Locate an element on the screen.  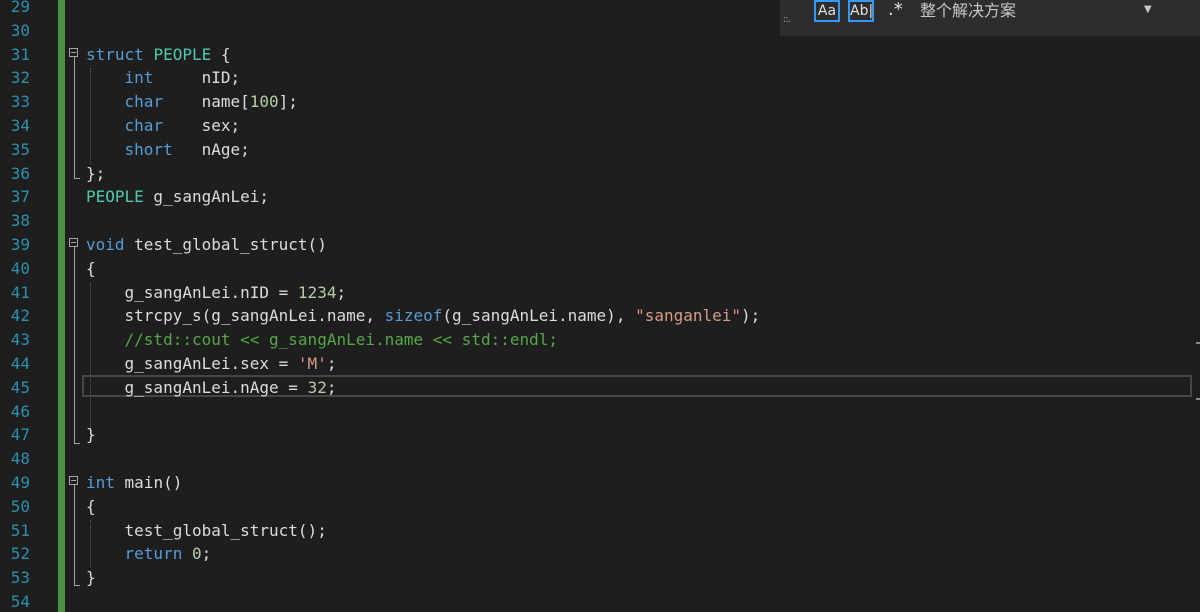
code-line: int nID; is located at coordinates (163, 78).